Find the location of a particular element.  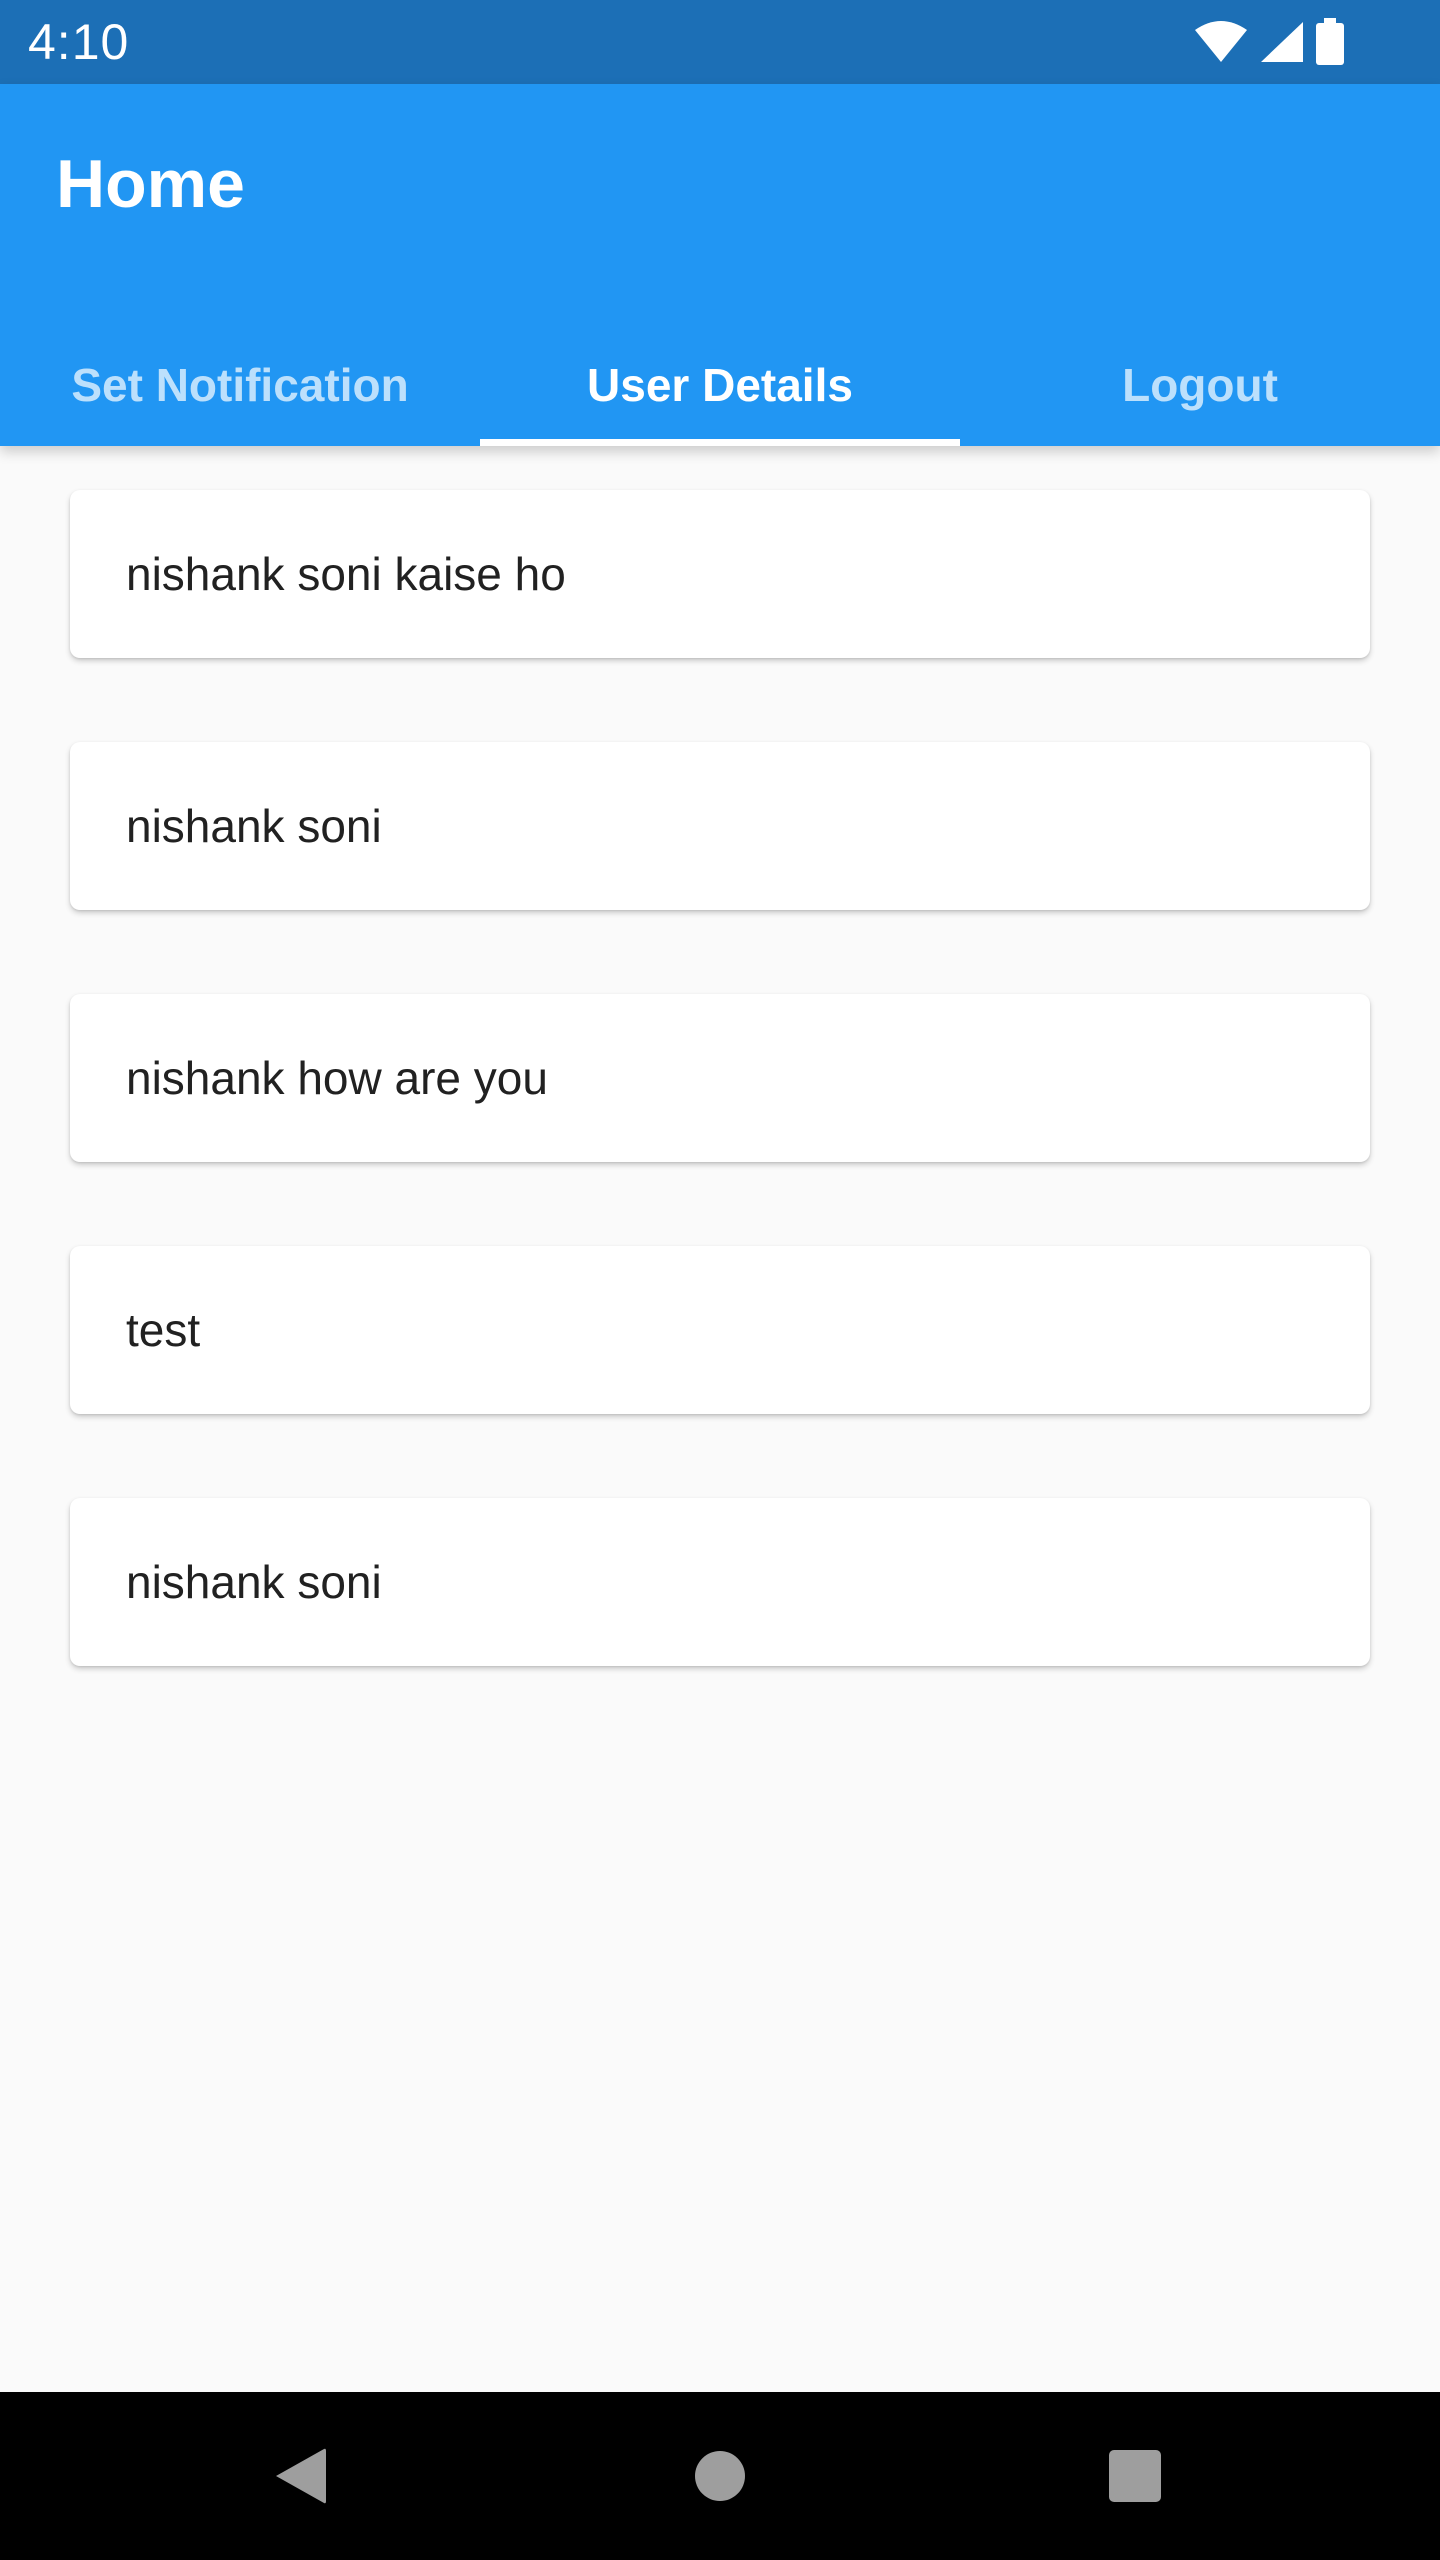

tab-label: User Details is located at coordinates (720, 385).